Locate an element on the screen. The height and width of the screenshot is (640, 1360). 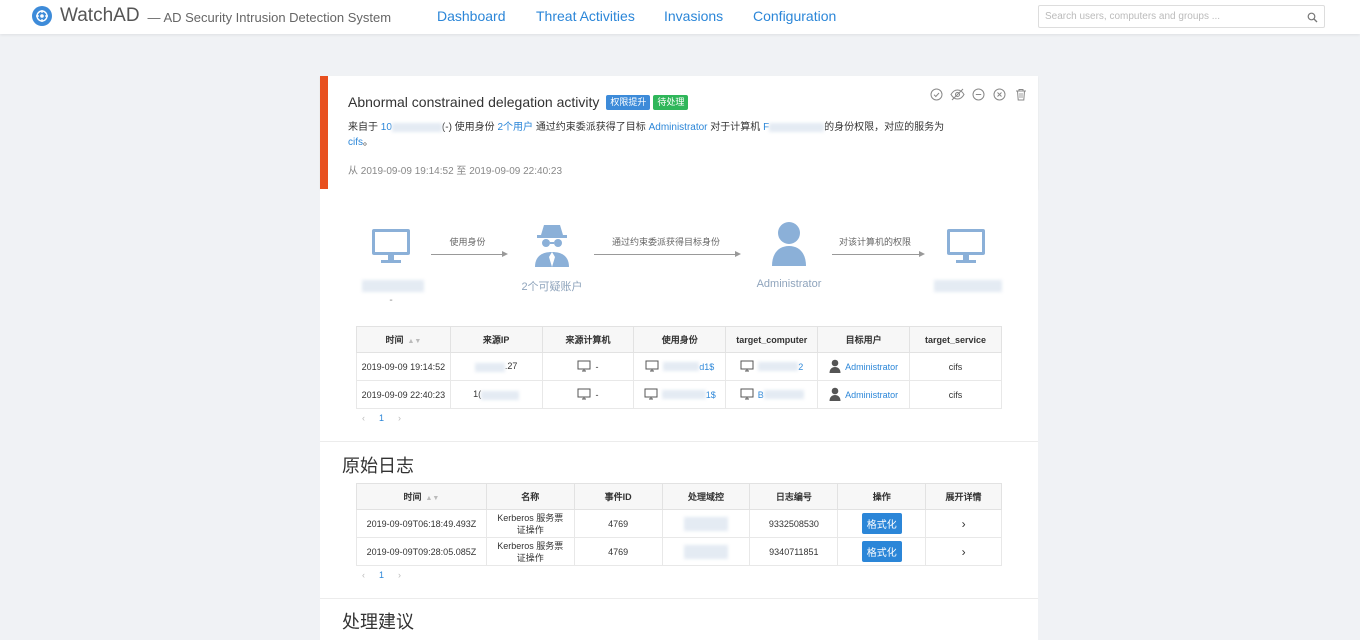
raw-logs-pagination: ‹ 1 › is located at coordinates (381, 575).